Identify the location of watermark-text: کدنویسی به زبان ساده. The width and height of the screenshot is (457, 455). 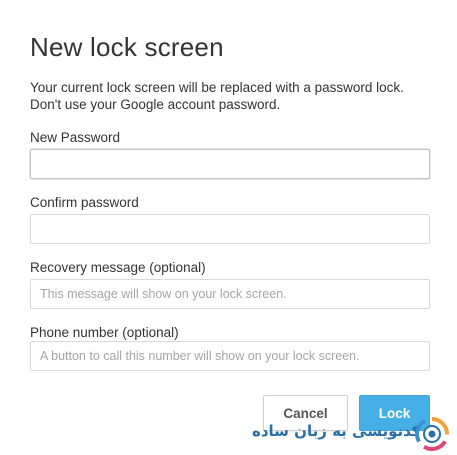
(336, 431).